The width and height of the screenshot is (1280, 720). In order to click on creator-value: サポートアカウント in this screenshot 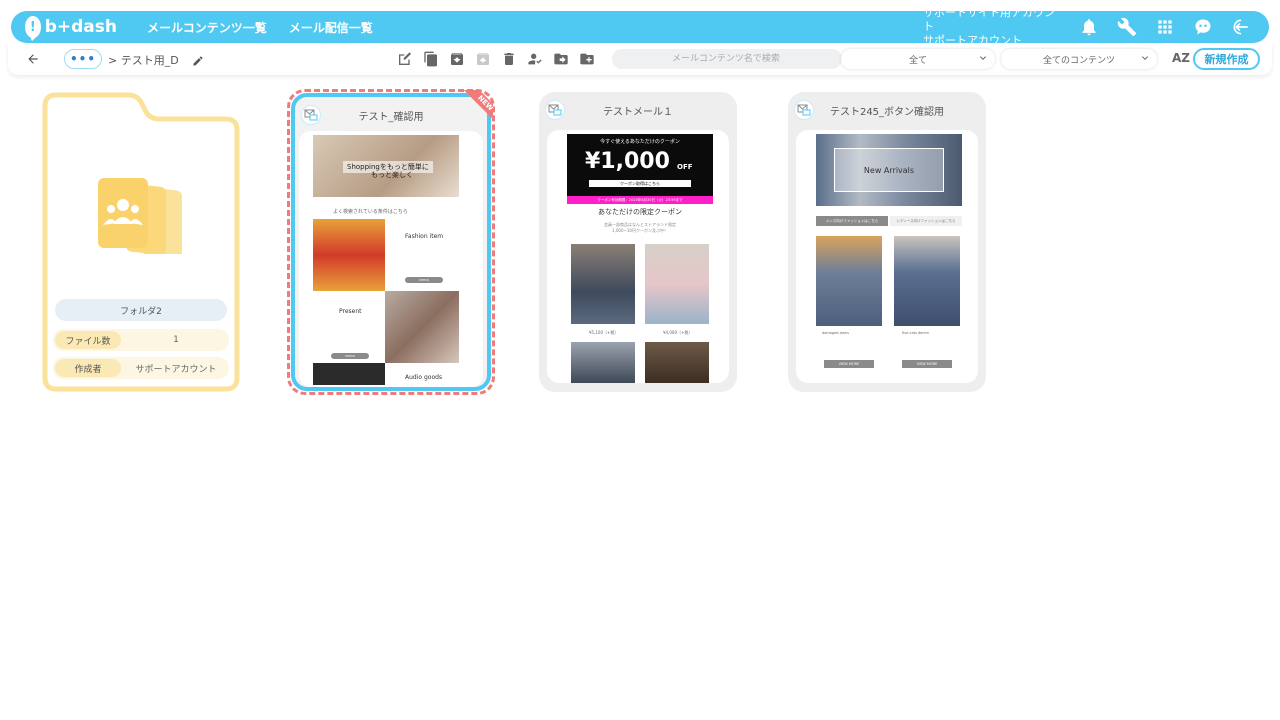, I will do `click(176, 369)`.